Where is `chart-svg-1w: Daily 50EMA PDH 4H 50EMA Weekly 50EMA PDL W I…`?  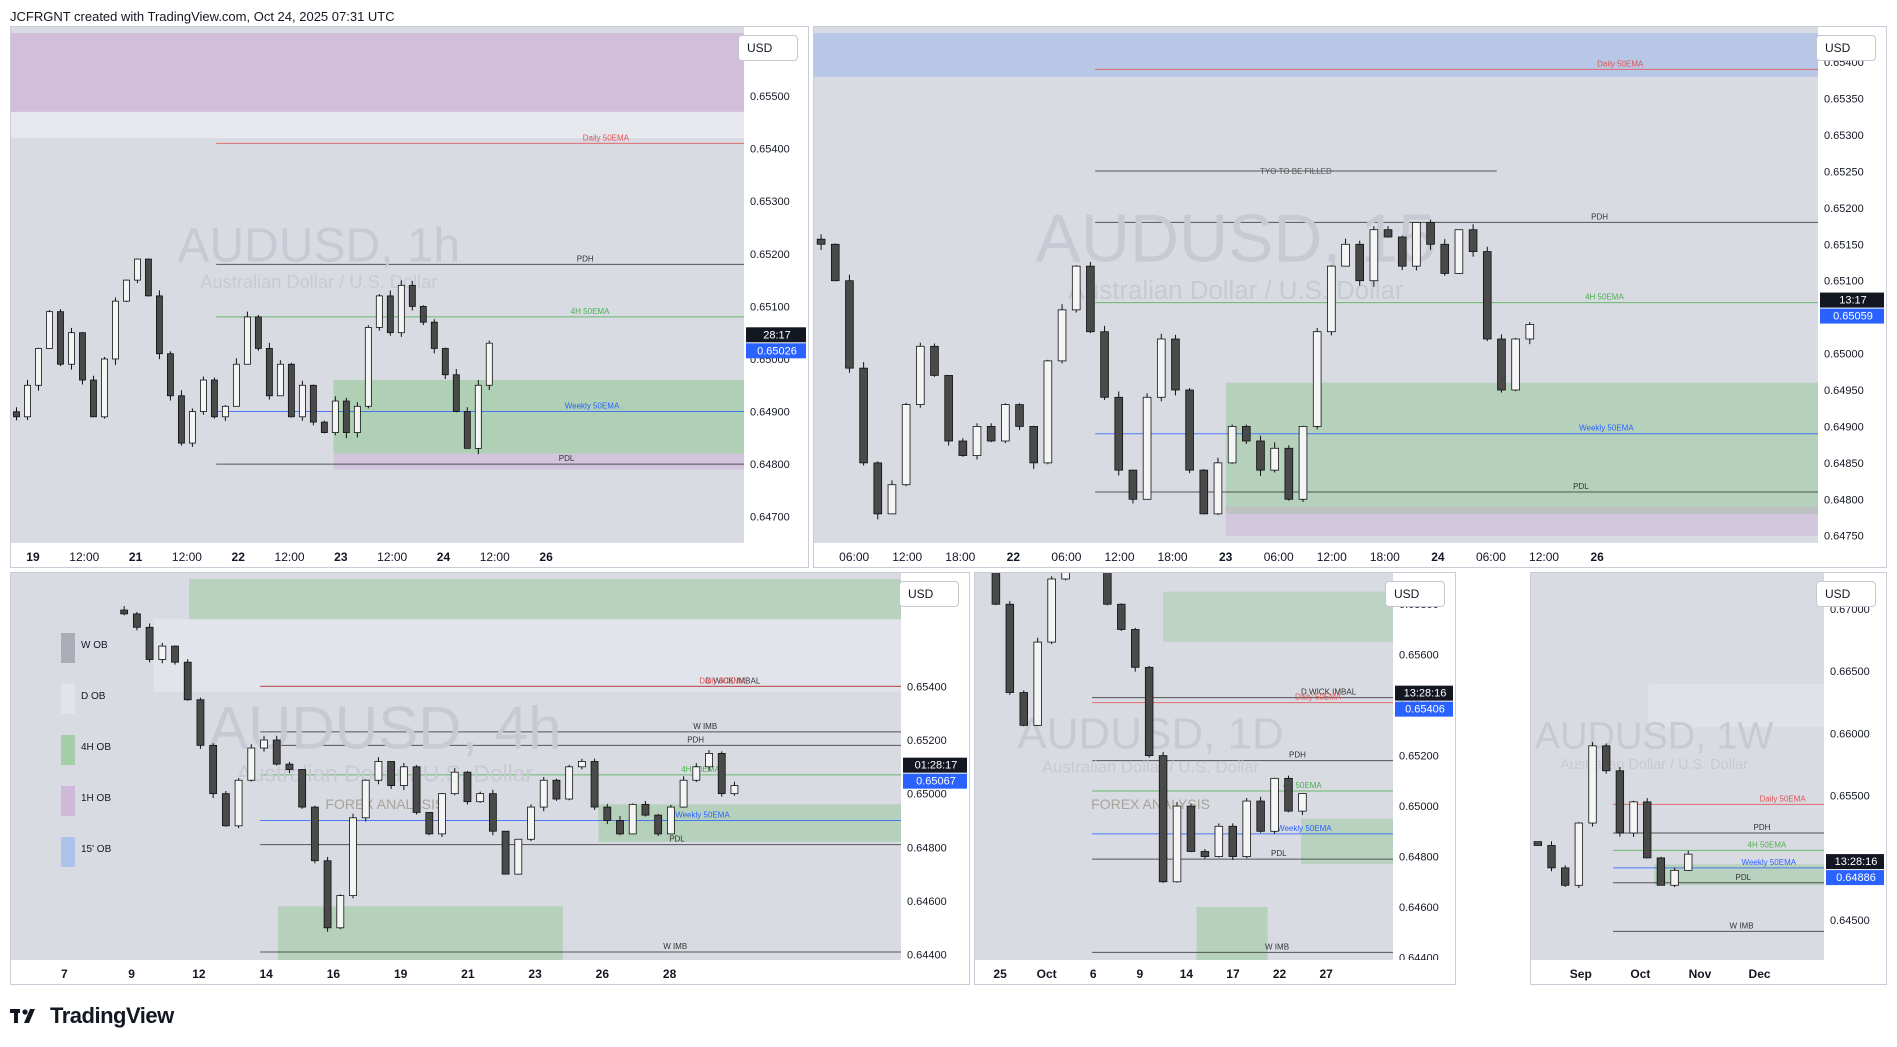
chart-svg-1w: Daily 50EMA PDH 4H 50EMA Weekly 50EMA PDL W I… is located at coordinates (1708, 778).